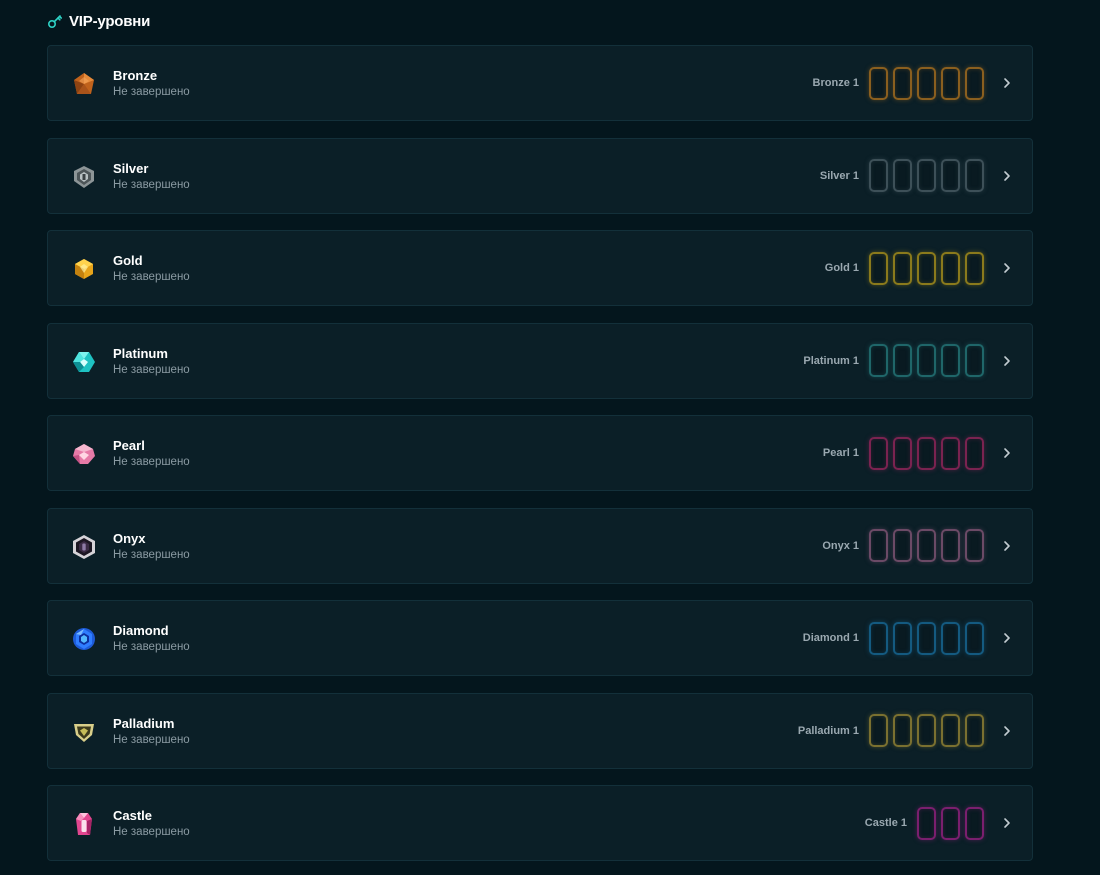 This screenshot has width=1100, height=875. Describe the element at coordinates (84, 547) in the screenshot. I see `onyx-shield-icon` at that location.